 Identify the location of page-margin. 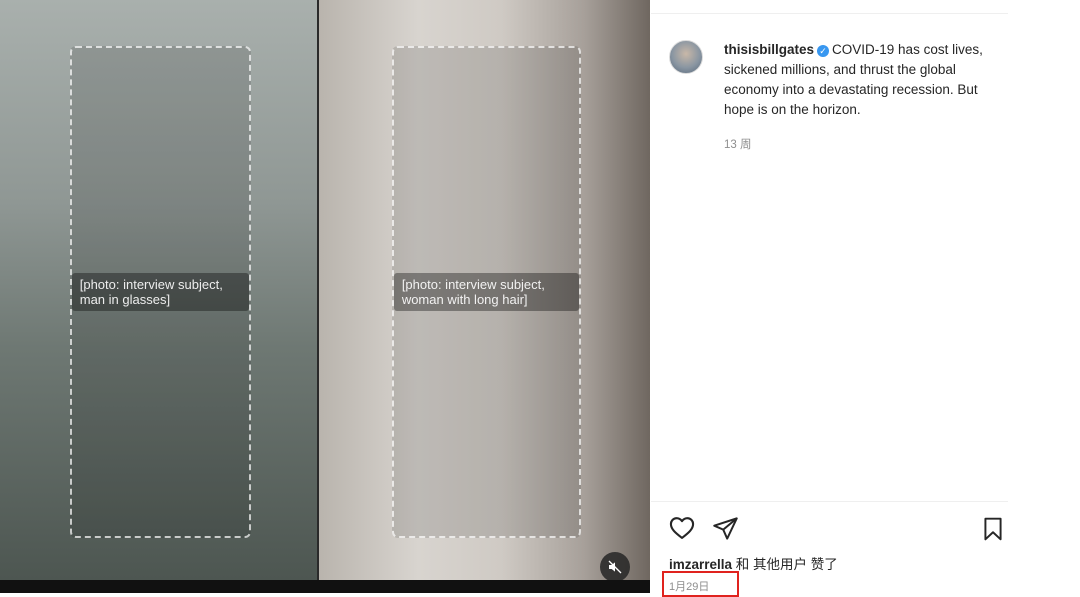
(1044, 296).